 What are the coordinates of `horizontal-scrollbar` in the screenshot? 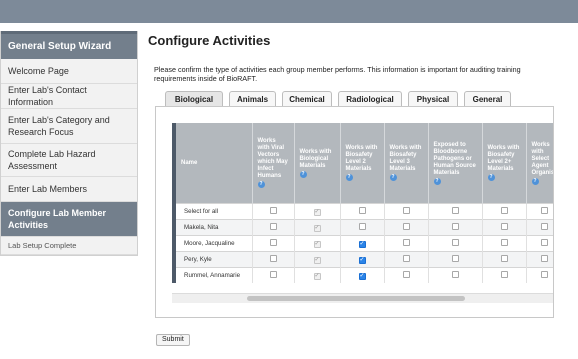 It's located at (362, 298).